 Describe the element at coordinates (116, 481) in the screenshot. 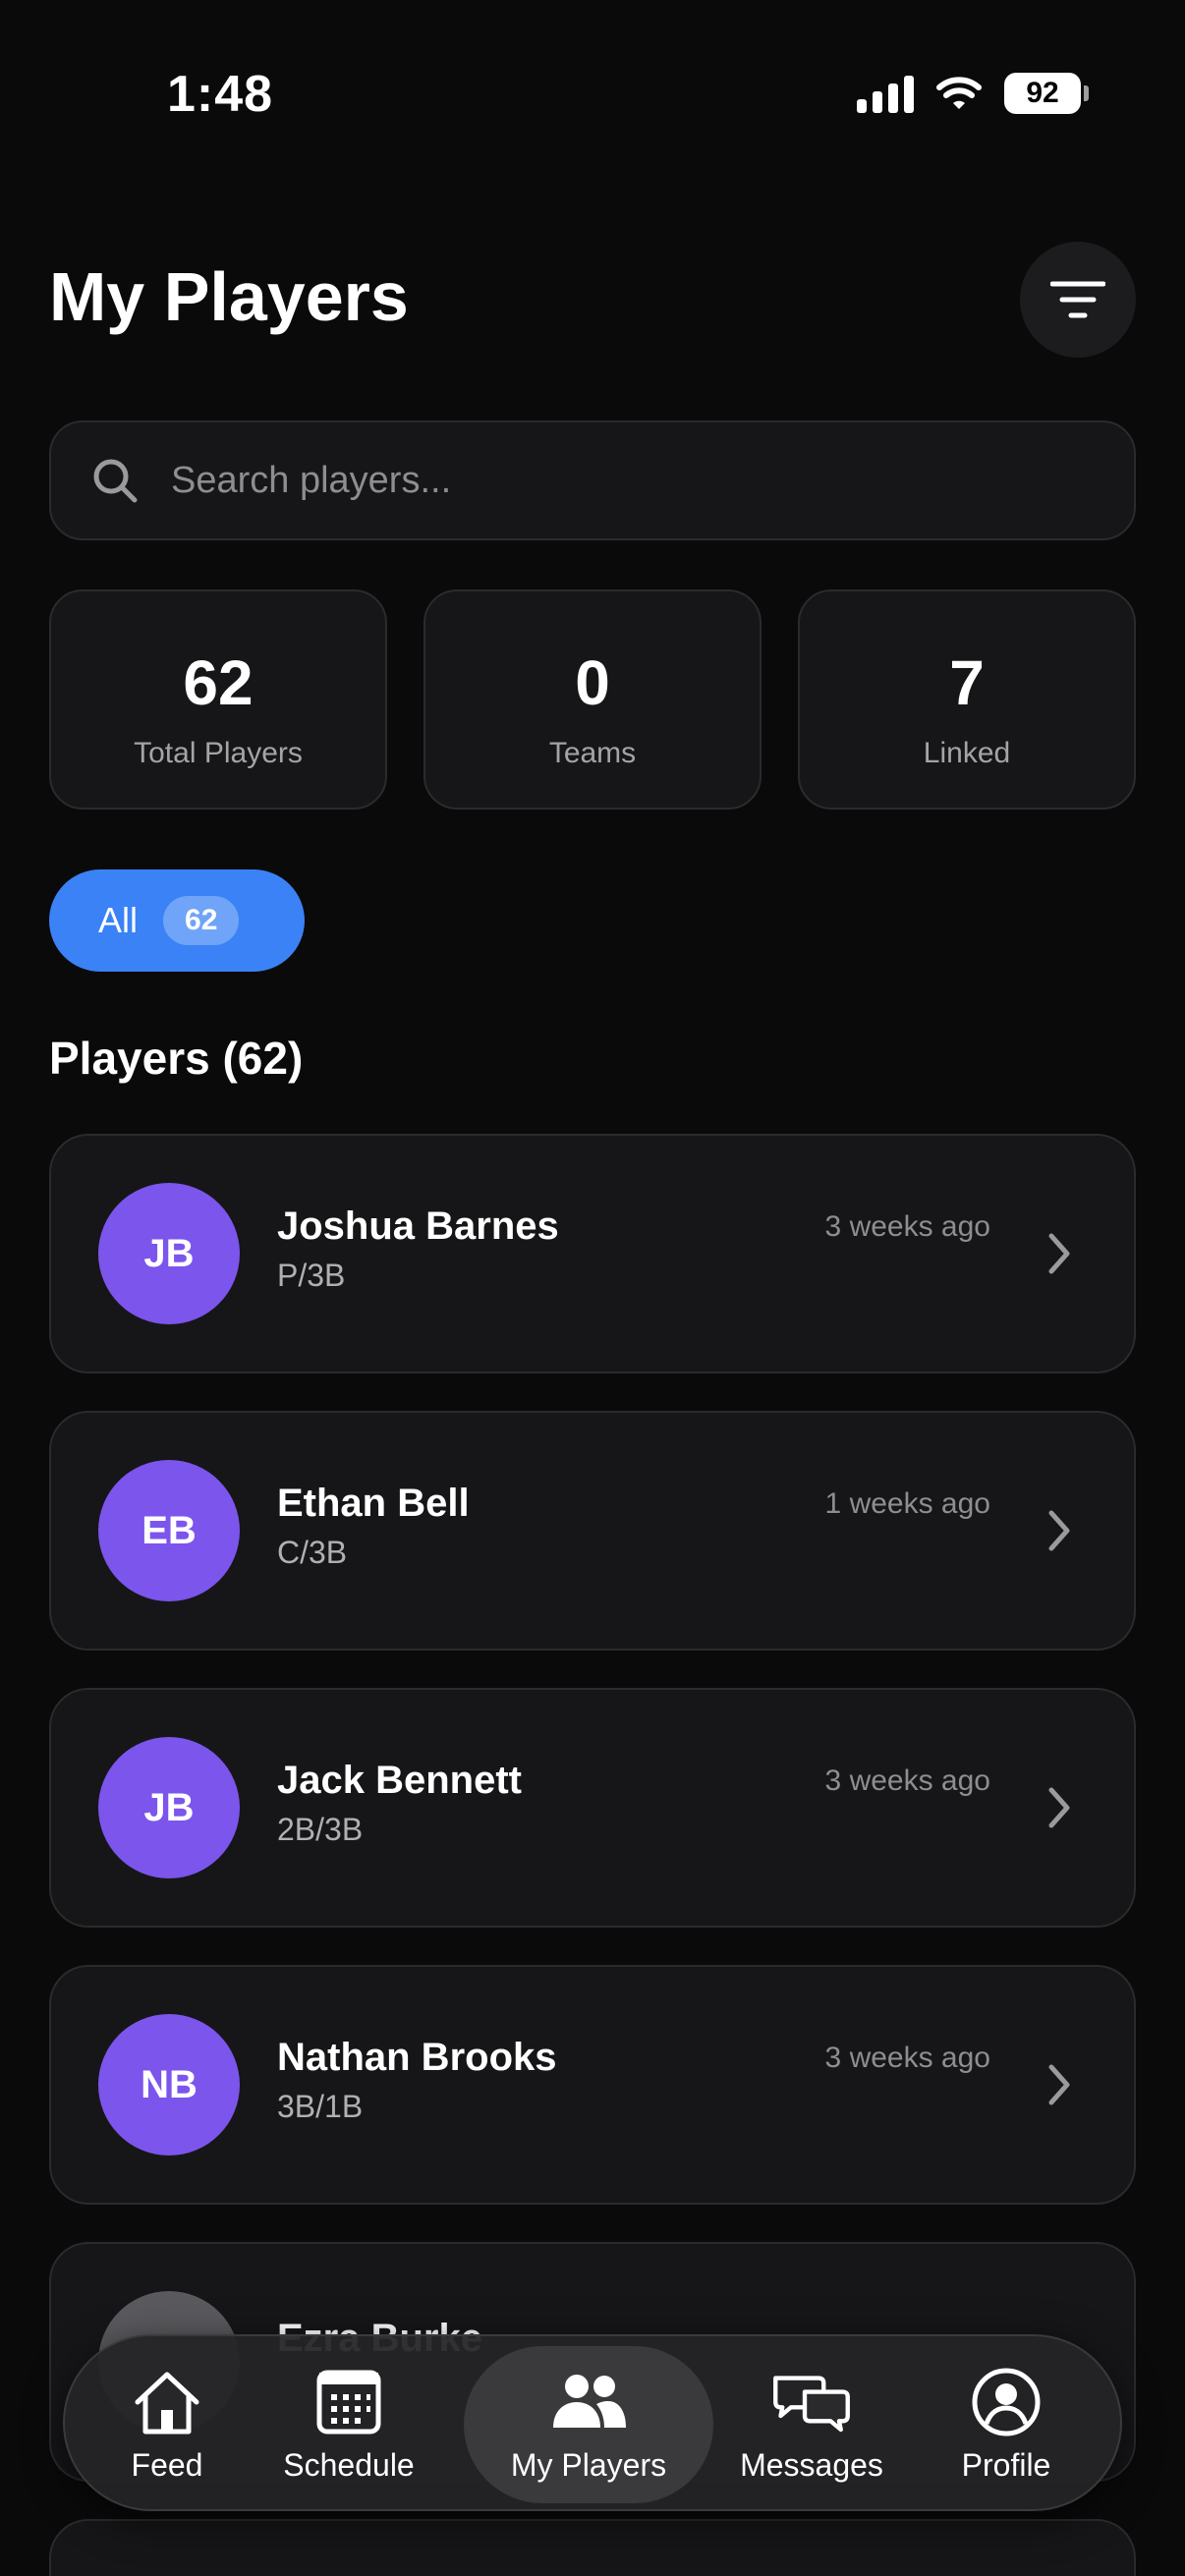

I see `search-icon` at that location.